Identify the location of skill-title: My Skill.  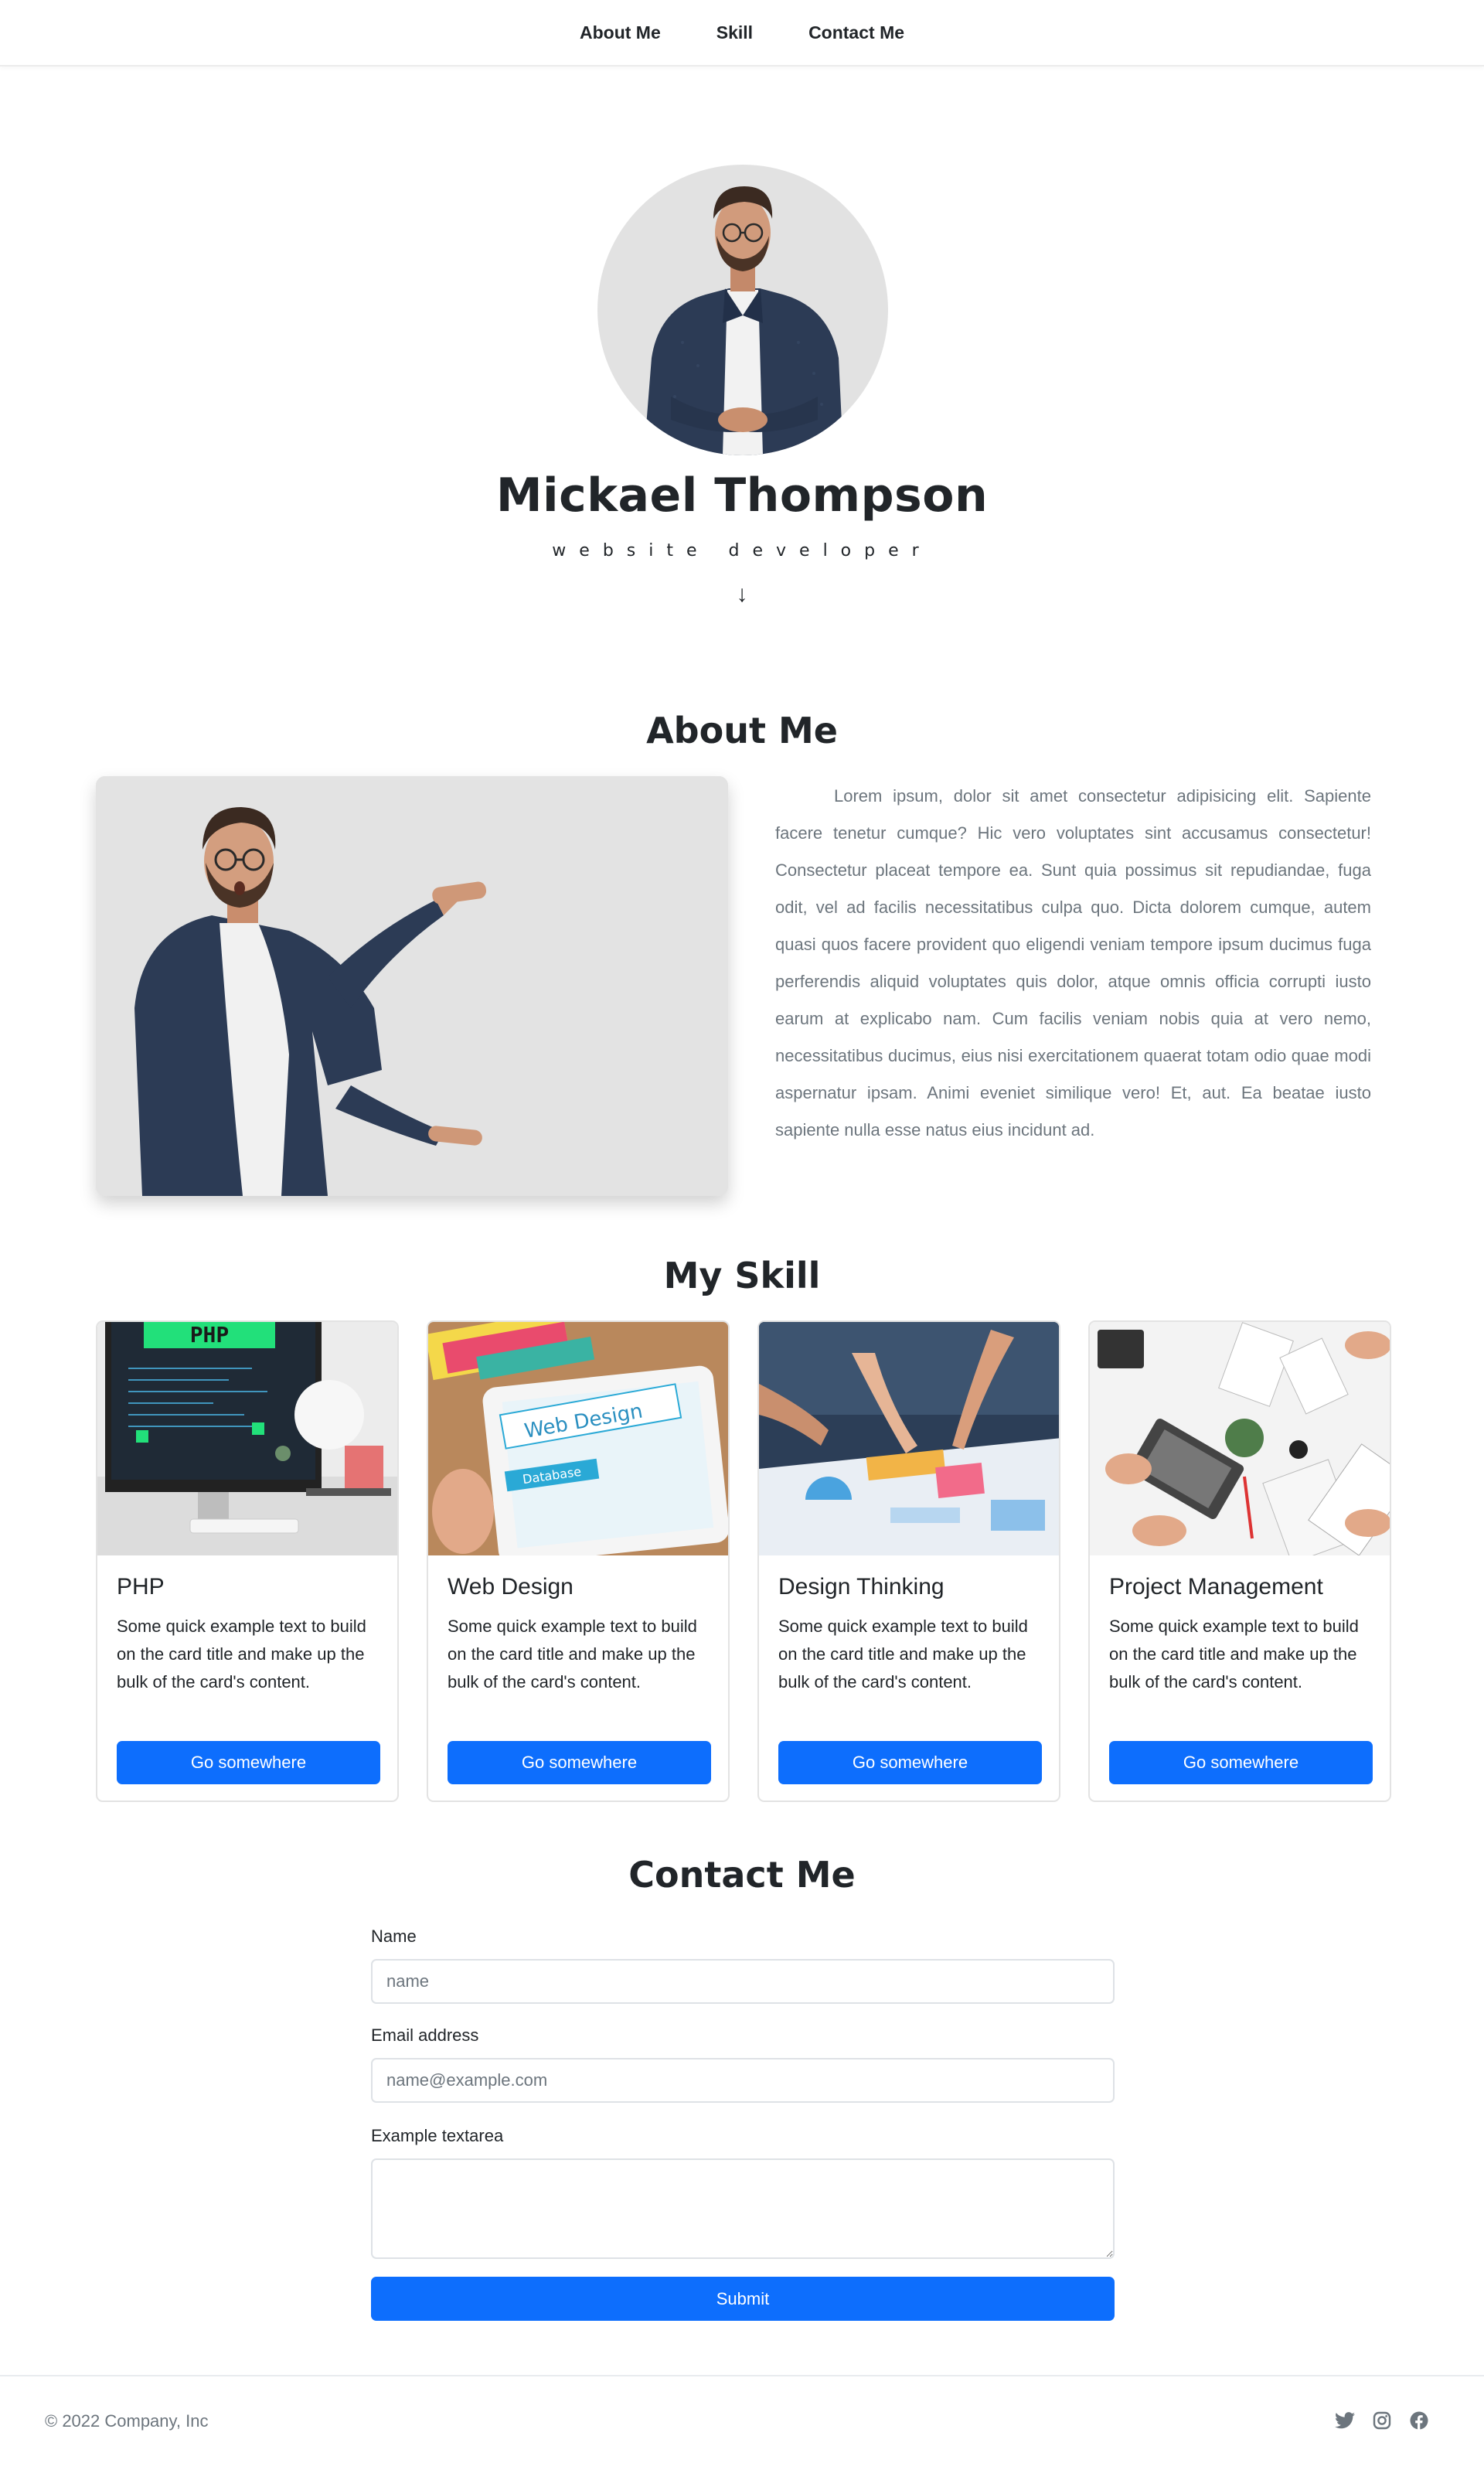
(742, 1275).